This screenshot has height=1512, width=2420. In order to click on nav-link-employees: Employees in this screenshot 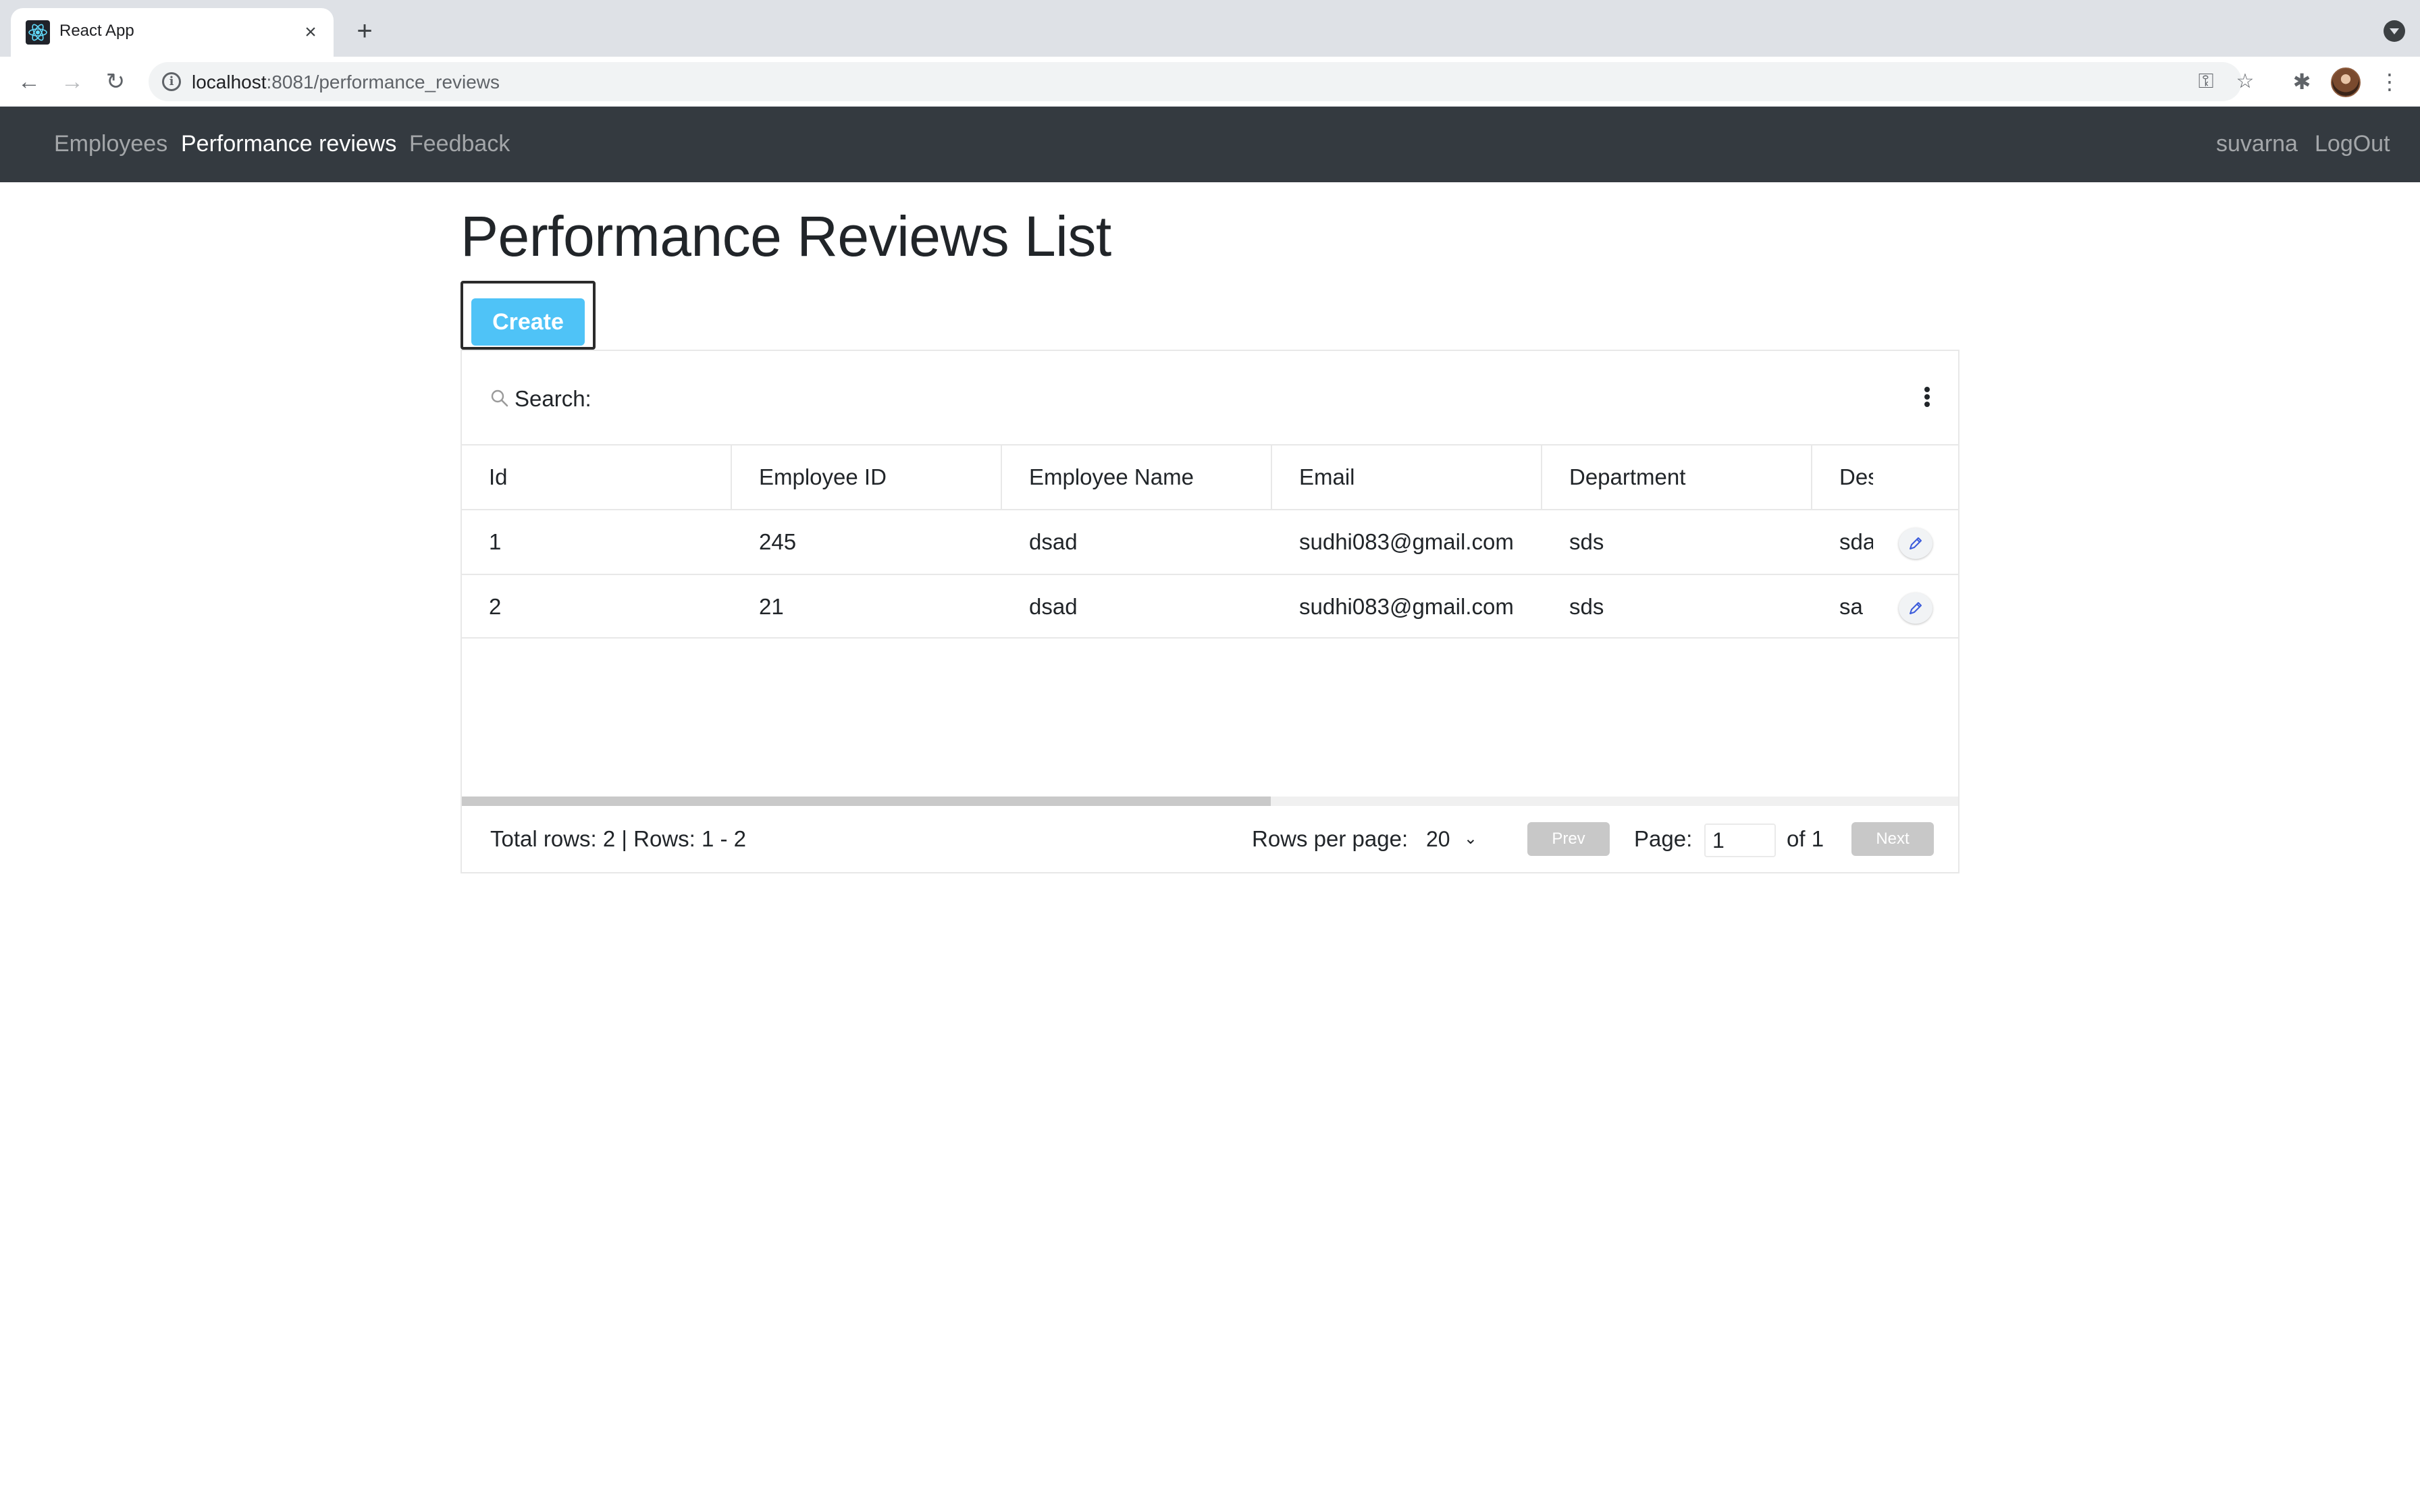, I will do `click(110, 144)`.